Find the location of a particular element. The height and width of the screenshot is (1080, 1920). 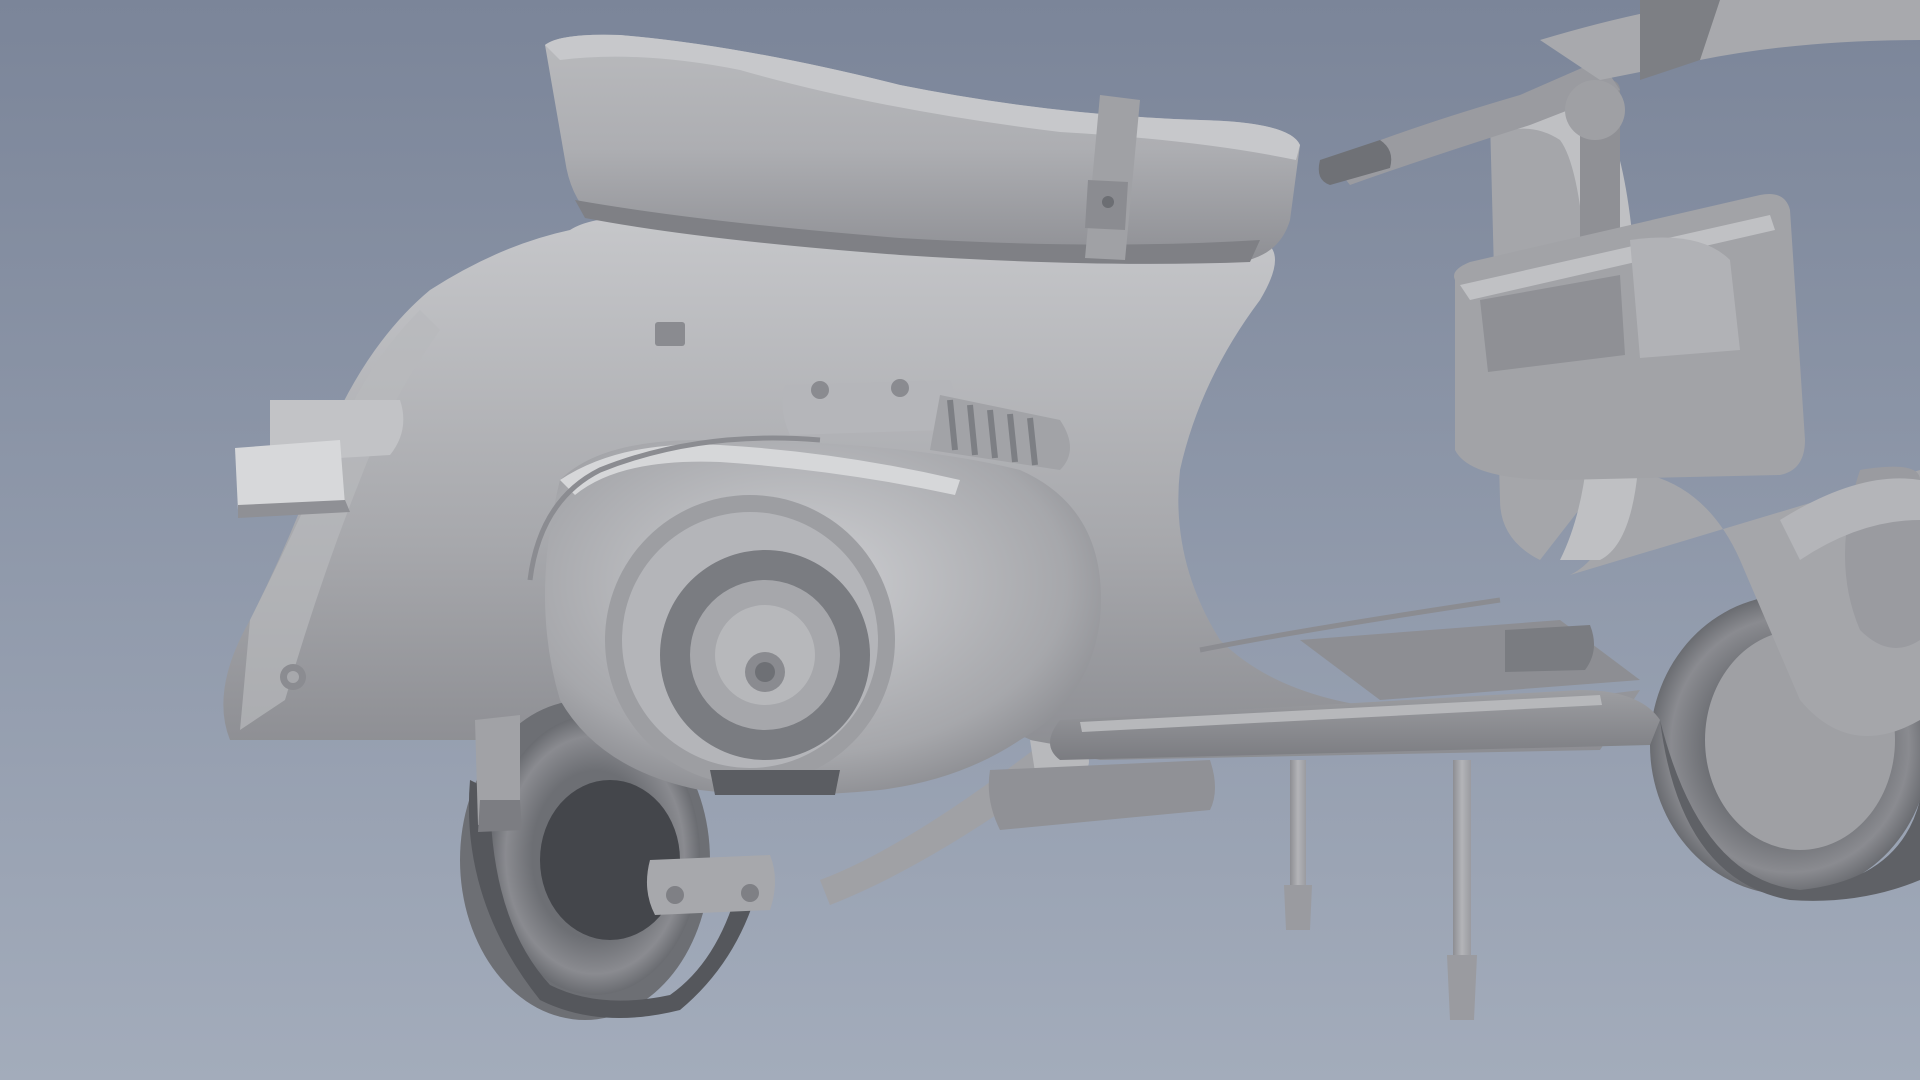

brake-pedal is located at coordinates (1549, 648).